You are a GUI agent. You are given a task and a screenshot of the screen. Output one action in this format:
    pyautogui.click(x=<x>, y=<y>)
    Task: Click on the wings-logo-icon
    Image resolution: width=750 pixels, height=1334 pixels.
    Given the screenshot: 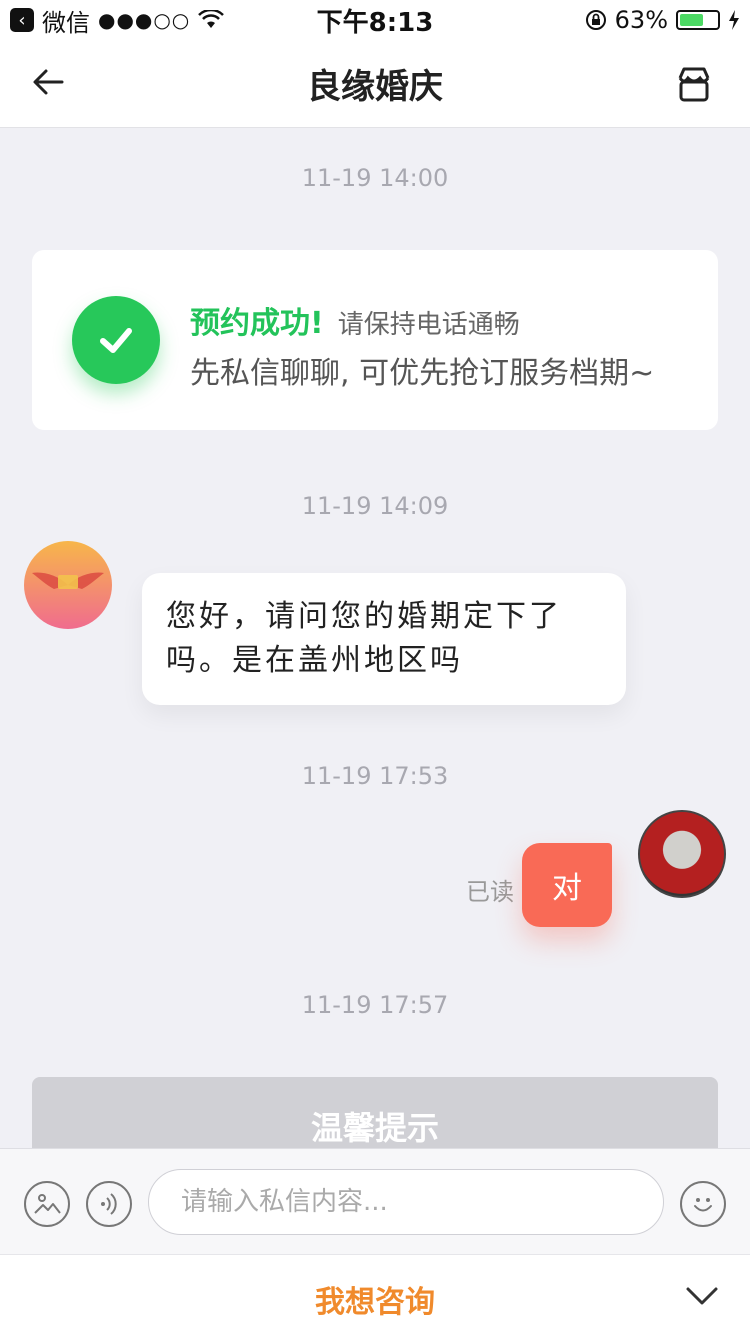 What is the action you would take?
    pyautogui.click(x=68, y=580)
    